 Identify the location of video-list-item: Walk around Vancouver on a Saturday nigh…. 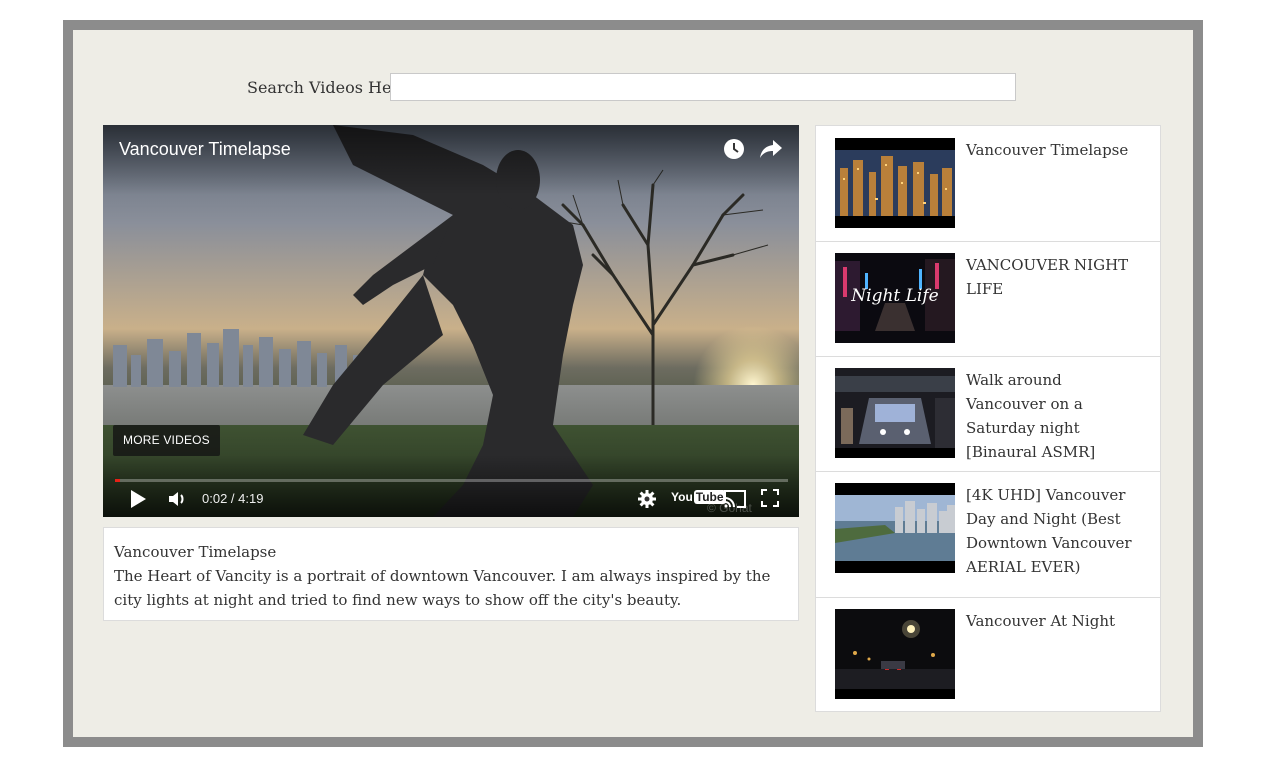
(988, 414).